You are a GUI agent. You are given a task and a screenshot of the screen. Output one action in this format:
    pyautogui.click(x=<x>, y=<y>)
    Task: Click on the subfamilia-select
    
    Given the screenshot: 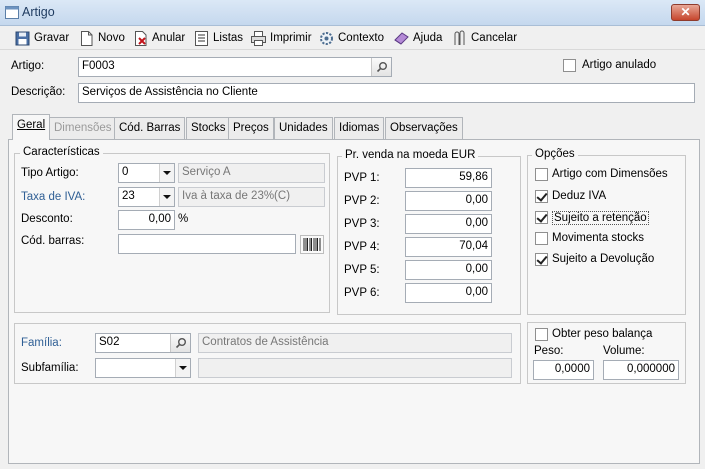 What is the action you would take?
    pyautogui.click(x=143, y=368)
    